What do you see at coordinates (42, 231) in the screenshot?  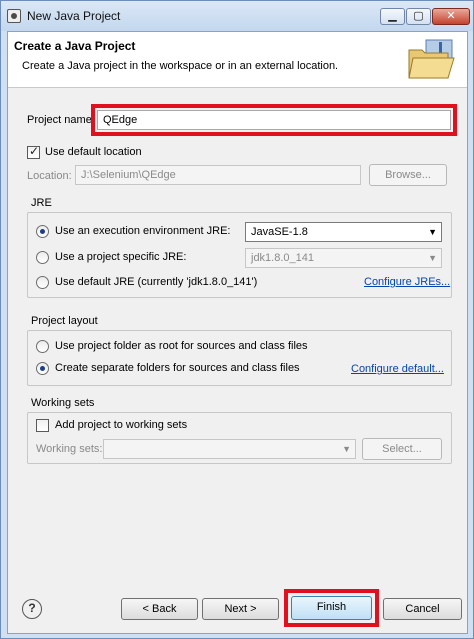 I see `jre-env-radio` at bounding box center [42, 231].